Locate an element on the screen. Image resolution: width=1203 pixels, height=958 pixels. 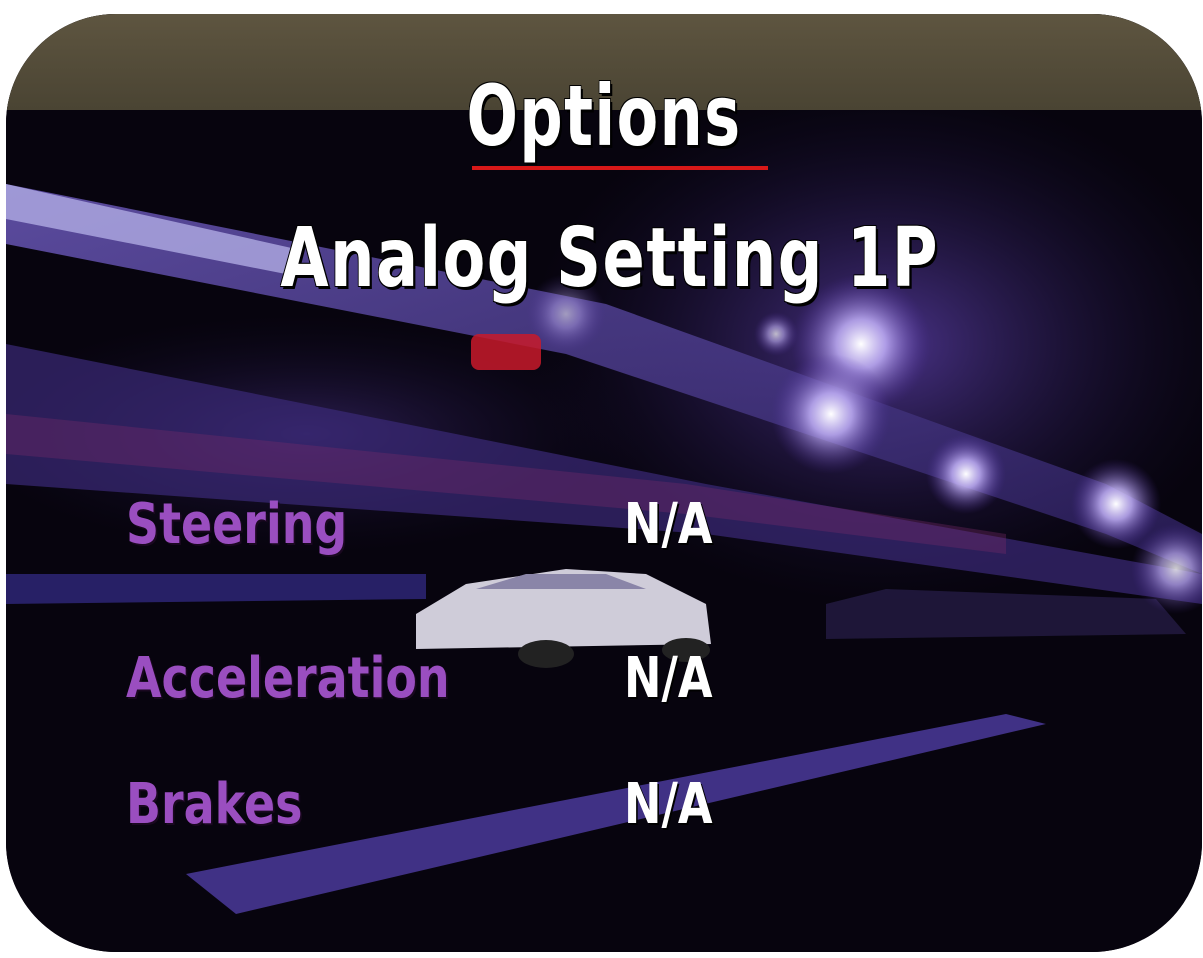
page-title: Options is located at coordinates (604, 116).